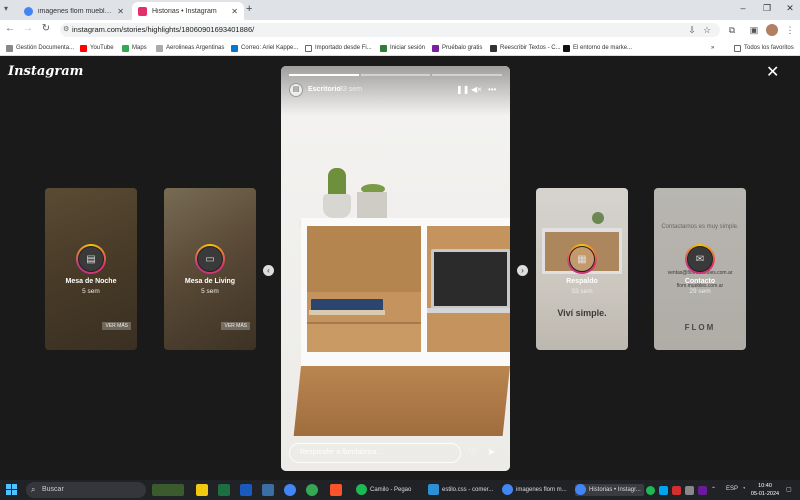 The image size is (800, 500). What do you see at coordinates (764, 48) in the screenshot?
I see `all-bookmarks-button: Todos los favoritos` at bounding box center [764, 48].